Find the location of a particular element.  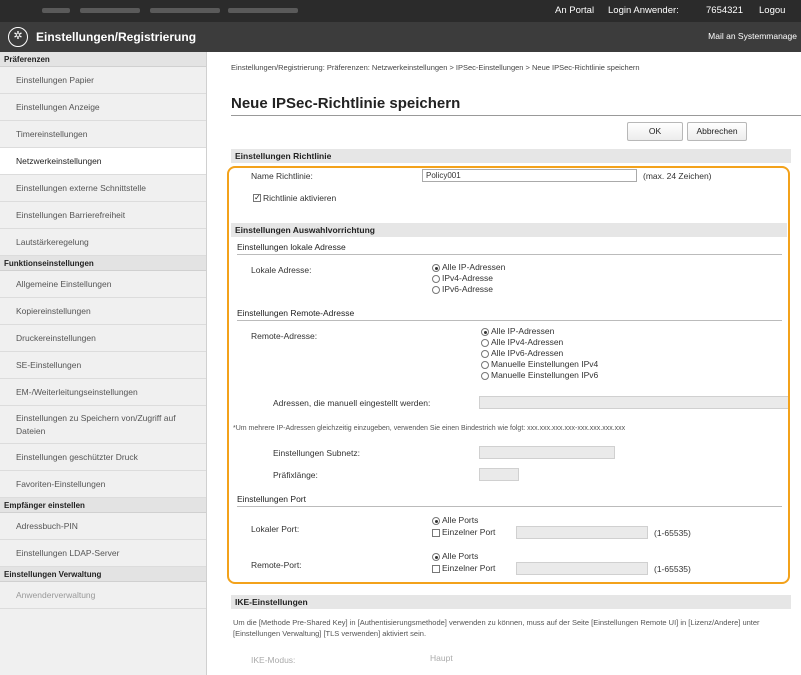

sidebar-section-destination: Empfänger einstellen is located at coordinates (103, 505).